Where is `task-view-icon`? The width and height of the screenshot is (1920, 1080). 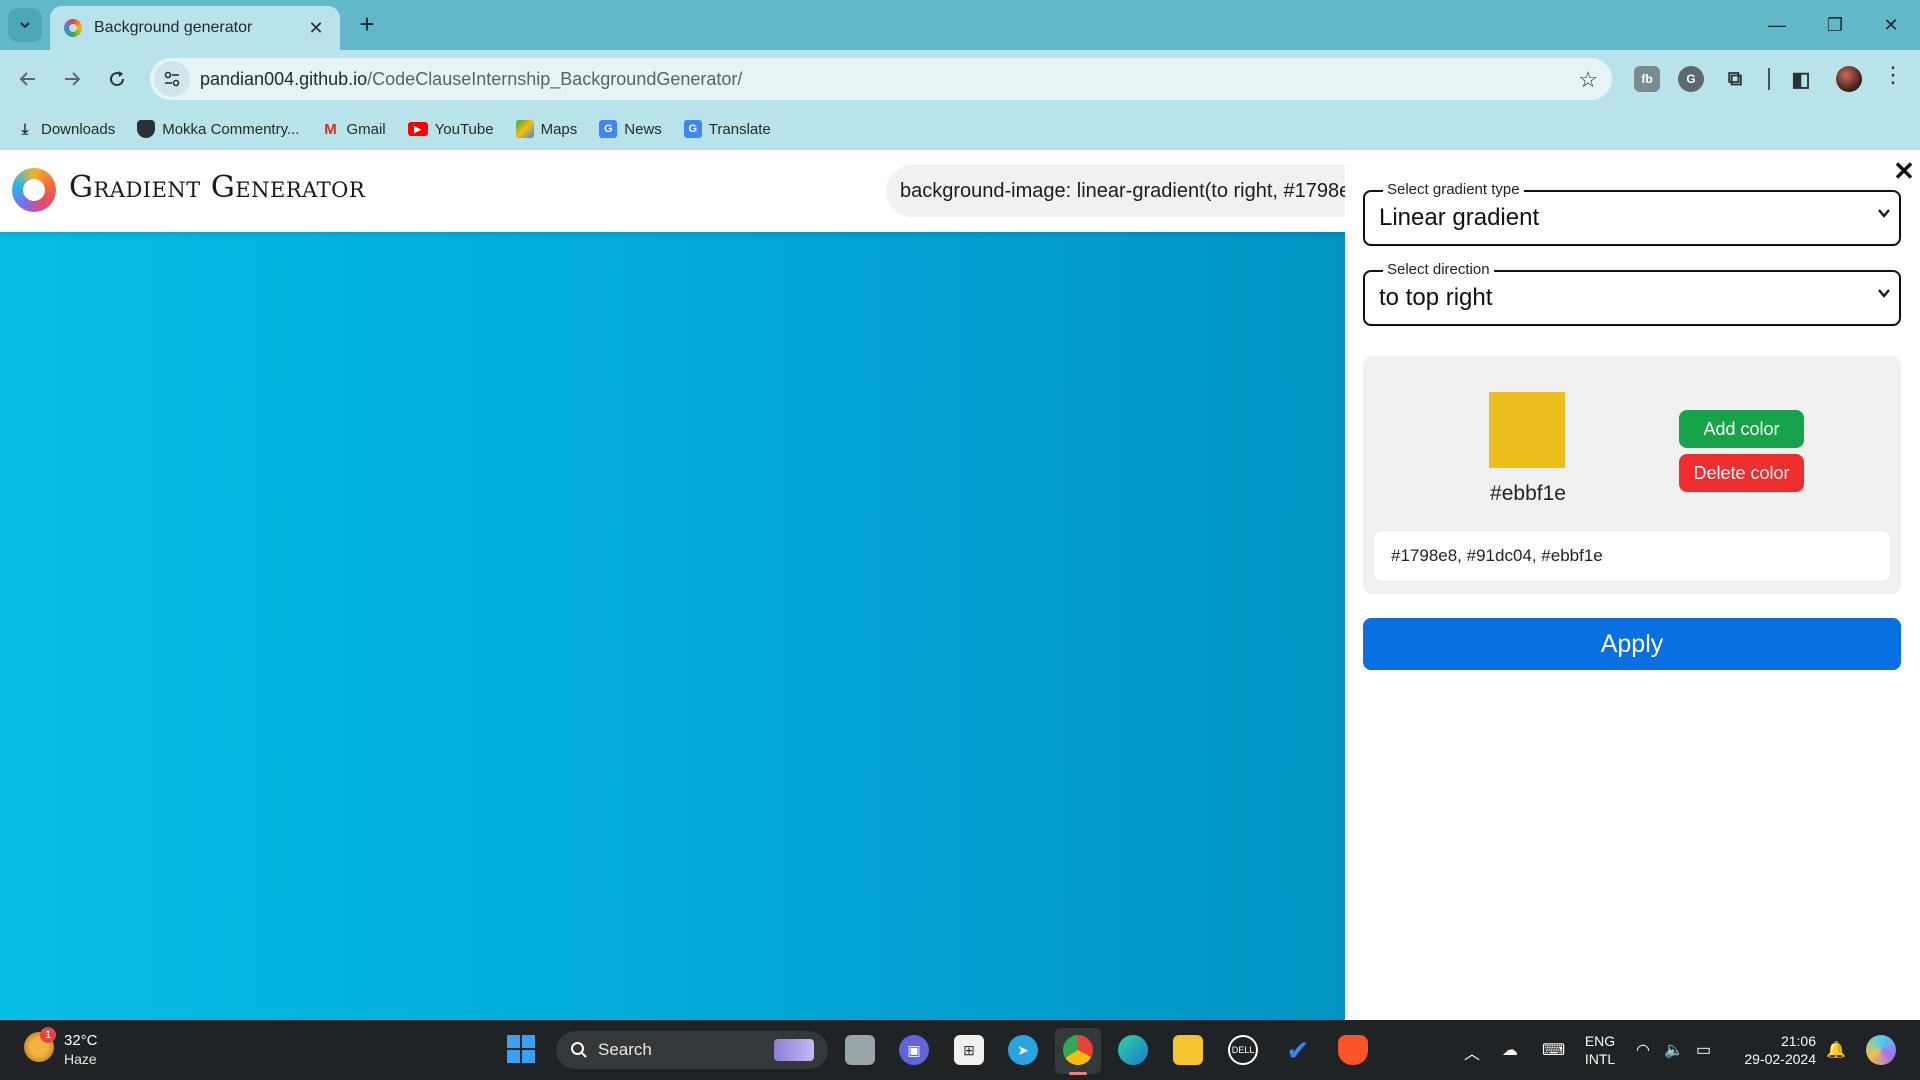
task-view-icon is located at coordinates (860, 1050).